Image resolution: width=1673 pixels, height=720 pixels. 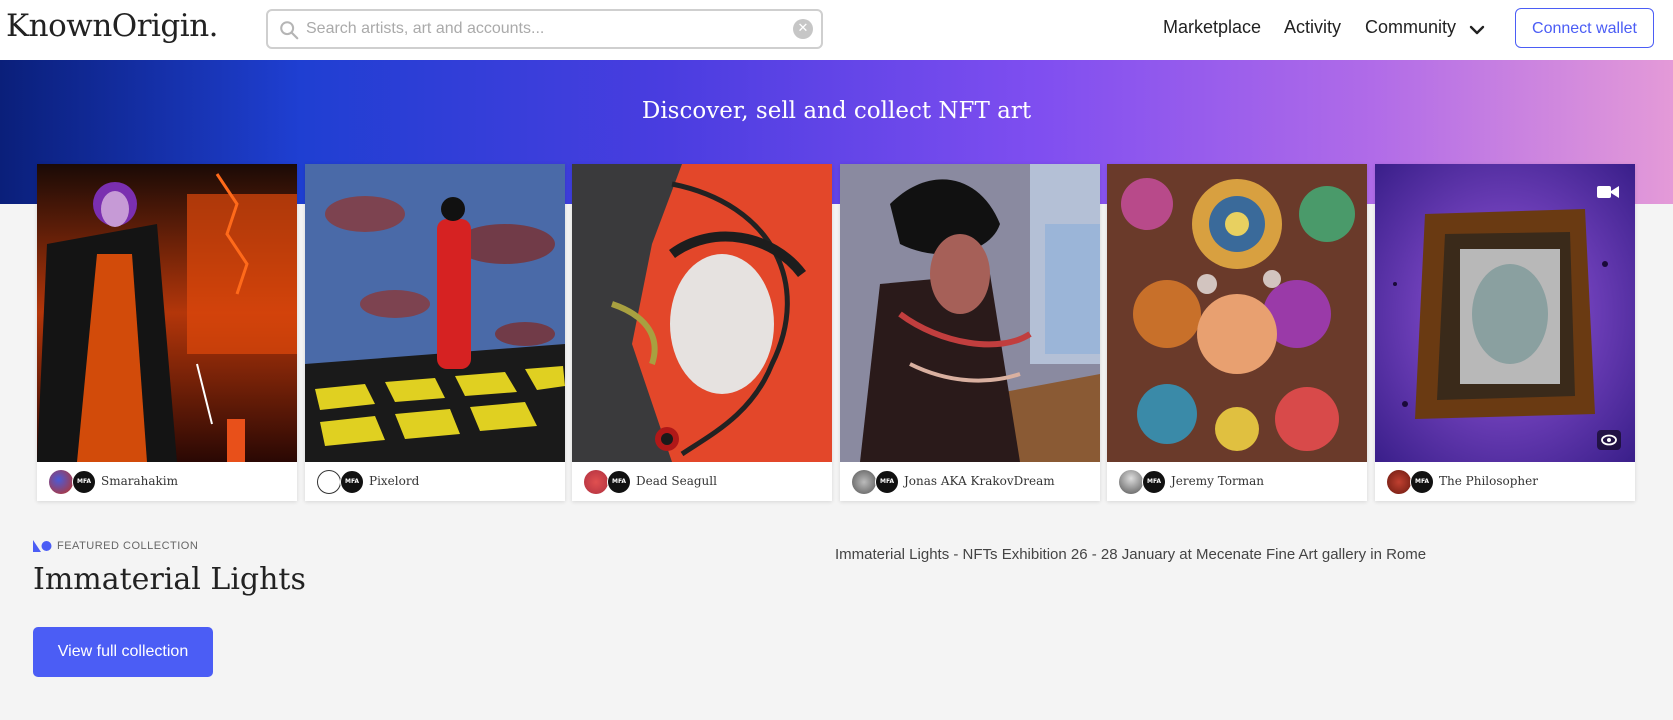 I want to click on search-icon, so click(x=289, y=30).